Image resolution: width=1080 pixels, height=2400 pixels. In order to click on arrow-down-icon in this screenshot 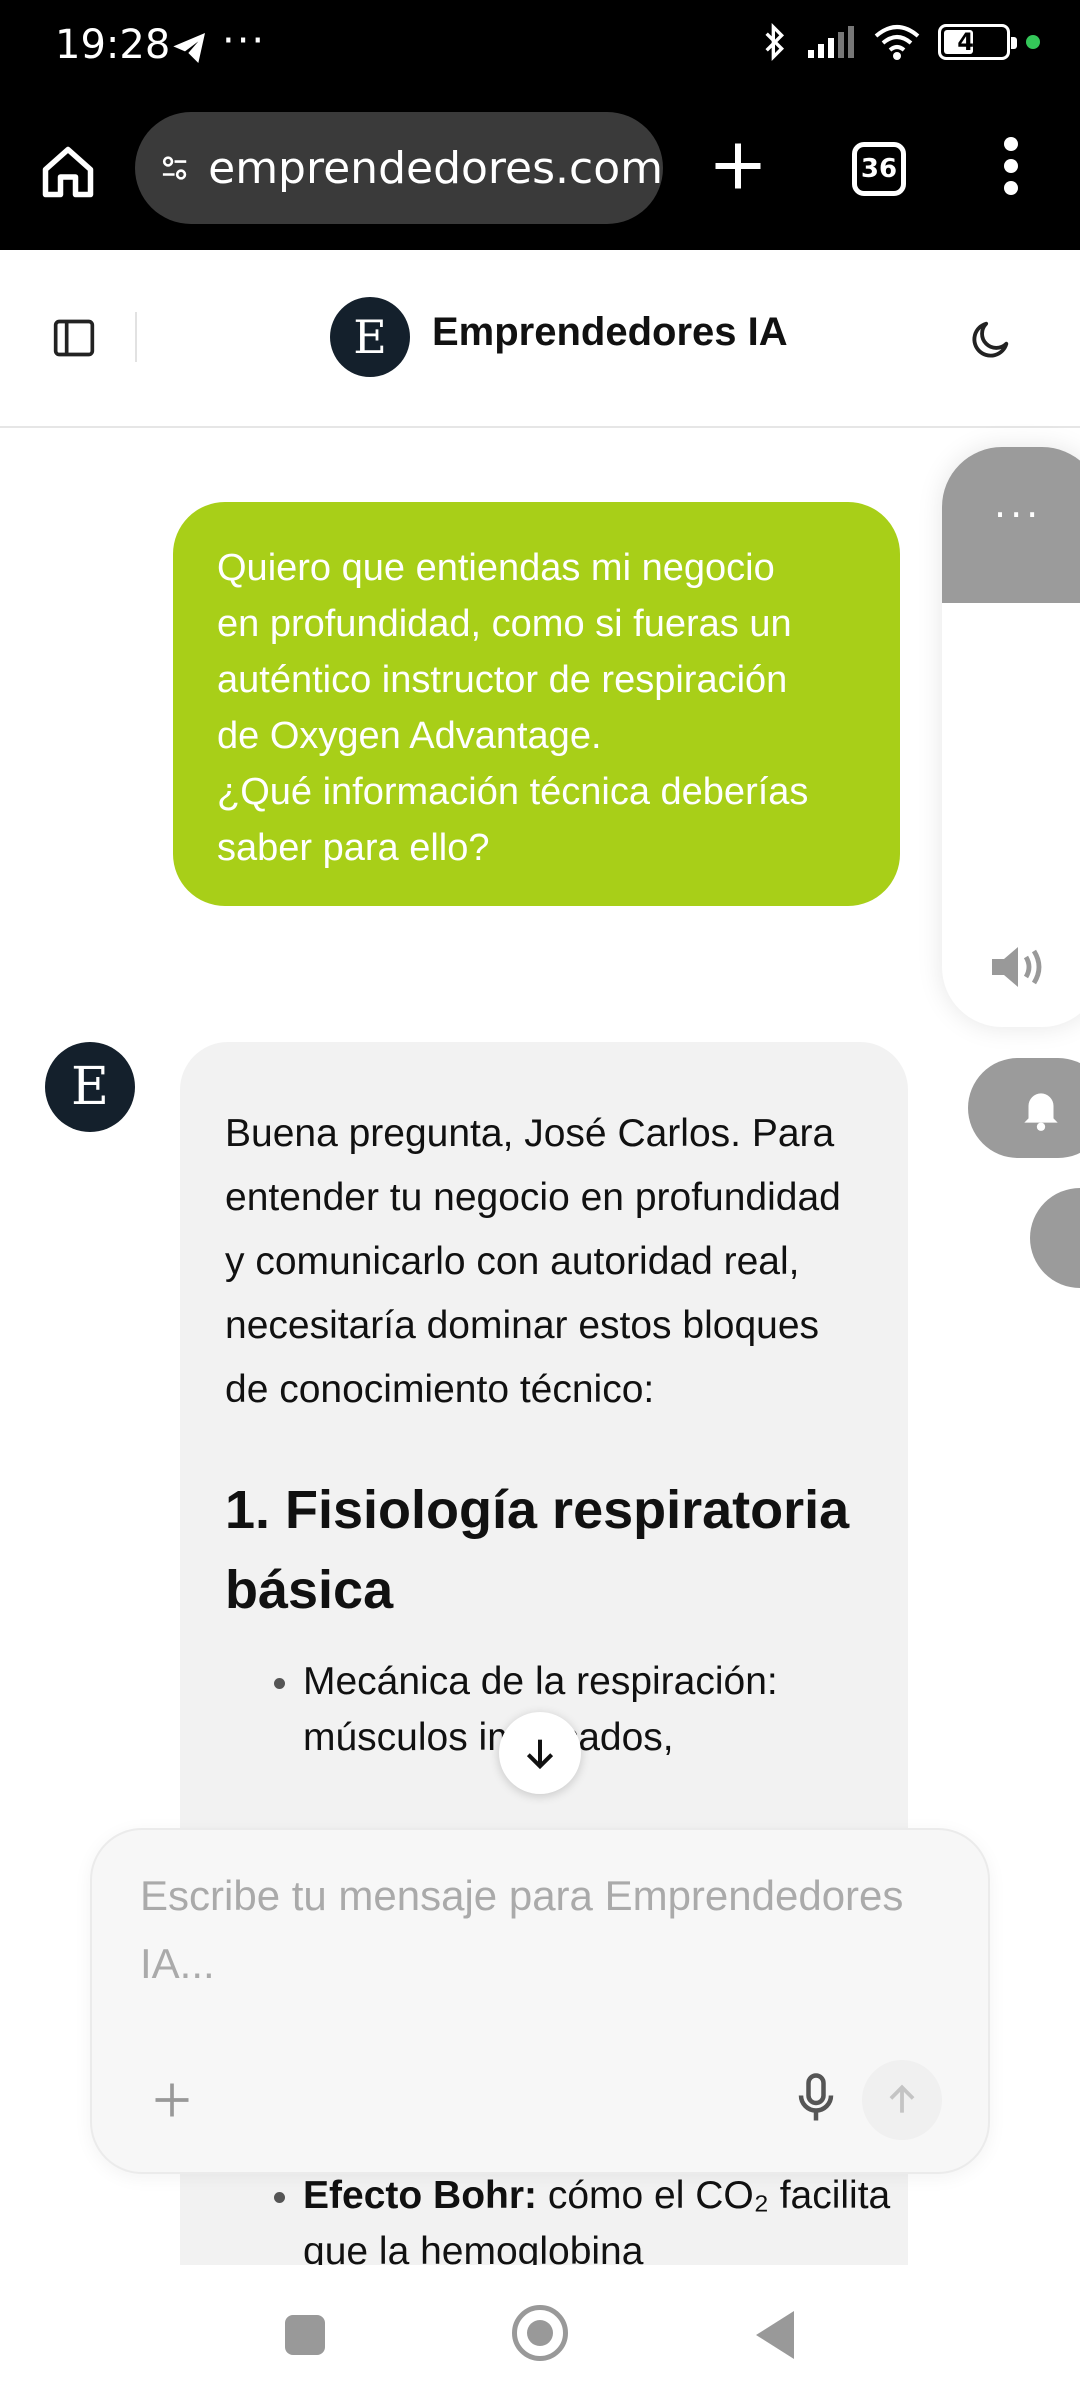, I will do `click(540, 1754)`.